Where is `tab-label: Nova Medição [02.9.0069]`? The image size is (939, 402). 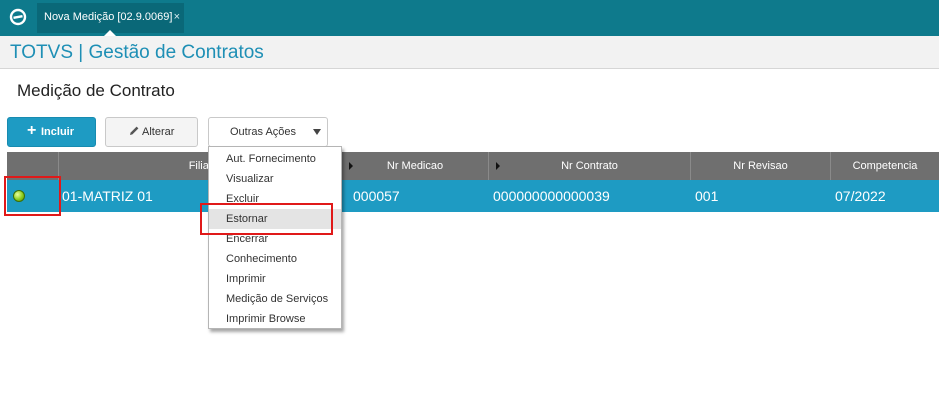 tab-label: Nova Medição [02.9.0069] is located at coordinates (108, 17).